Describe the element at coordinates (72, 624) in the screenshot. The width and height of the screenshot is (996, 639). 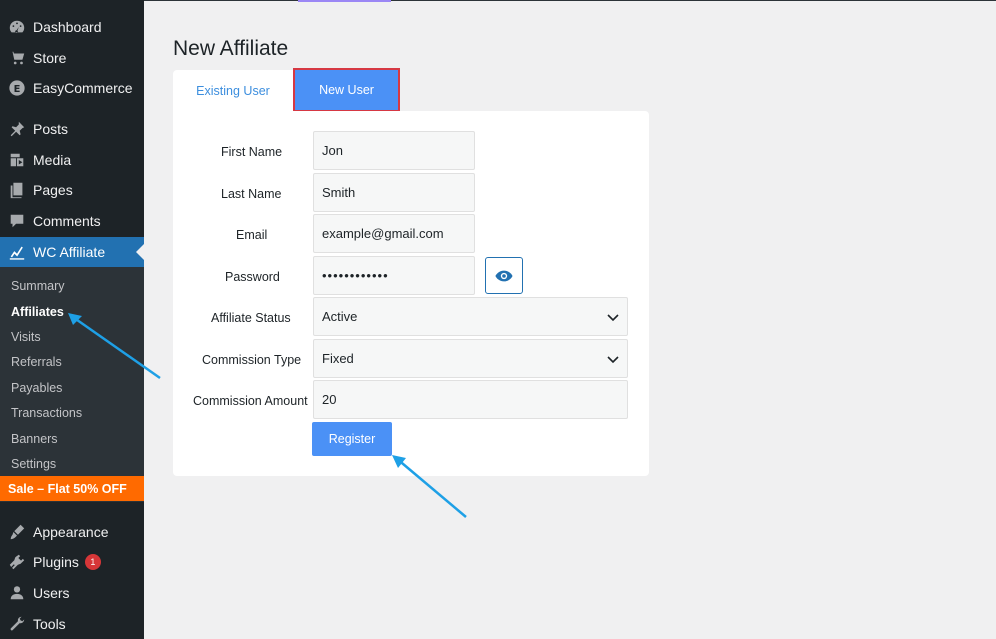
I see `menu-tools: Tools` at that location.